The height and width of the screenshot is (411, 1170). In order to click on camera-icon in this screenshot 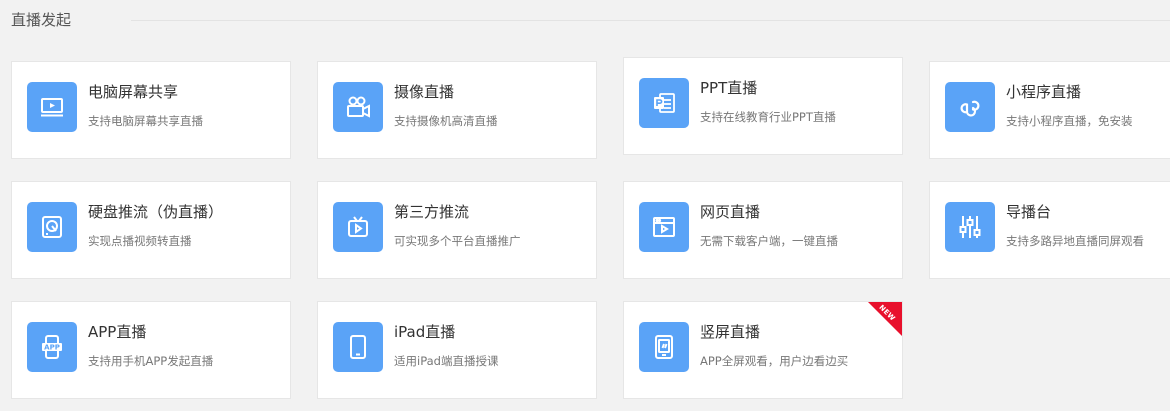, I will do `click(358, 107)`.